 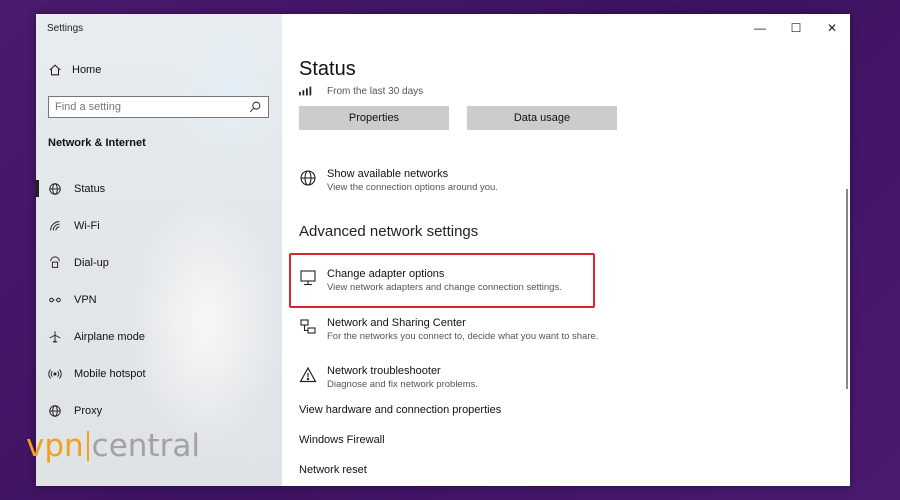 What do you see at coordinates (55, 337) in the screenshot?
I see `airplane-icon` at bounding box center [55, 337].